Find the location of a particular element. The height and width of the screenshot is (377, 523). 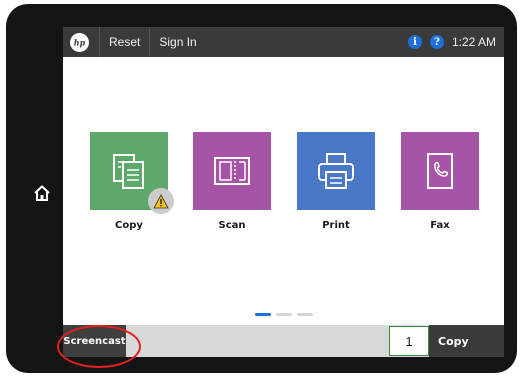

clock: 1:22 AM is located at coordinates (473, 42).